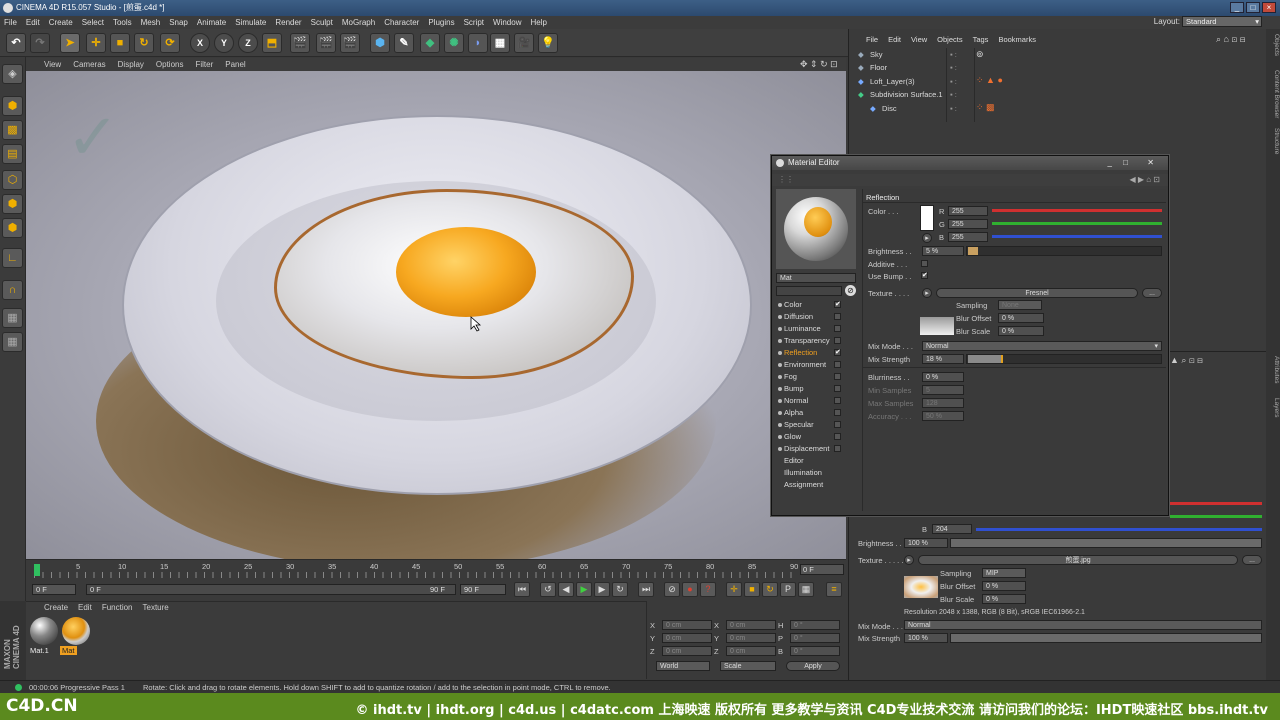  I want to click on menu-simulate: Simulate, so click(250, 22).